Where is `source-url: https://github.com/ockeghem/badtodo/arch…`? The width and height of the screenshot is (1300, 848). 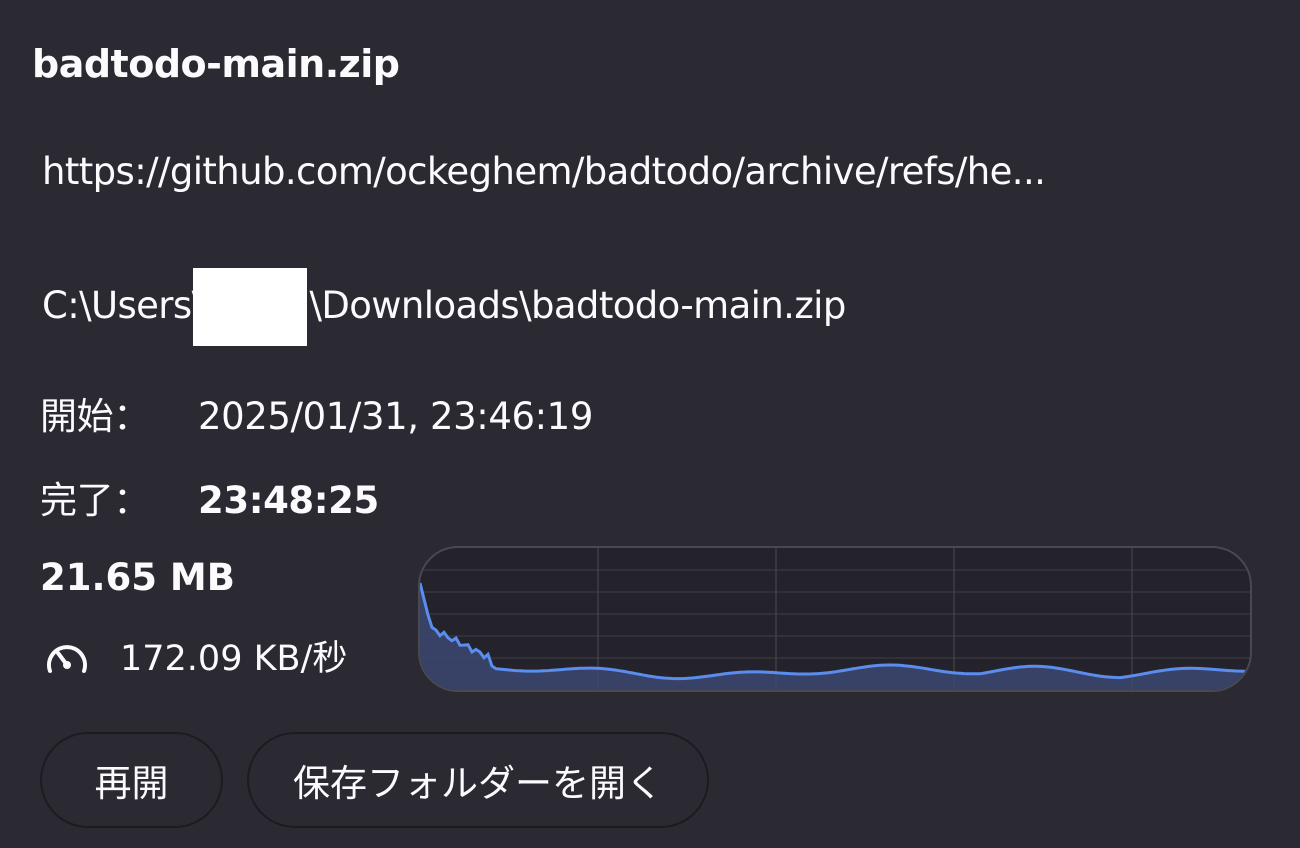
source-url: https://github.com/ockeghem/badtodo/arch… is located at coordinates (544, 171).